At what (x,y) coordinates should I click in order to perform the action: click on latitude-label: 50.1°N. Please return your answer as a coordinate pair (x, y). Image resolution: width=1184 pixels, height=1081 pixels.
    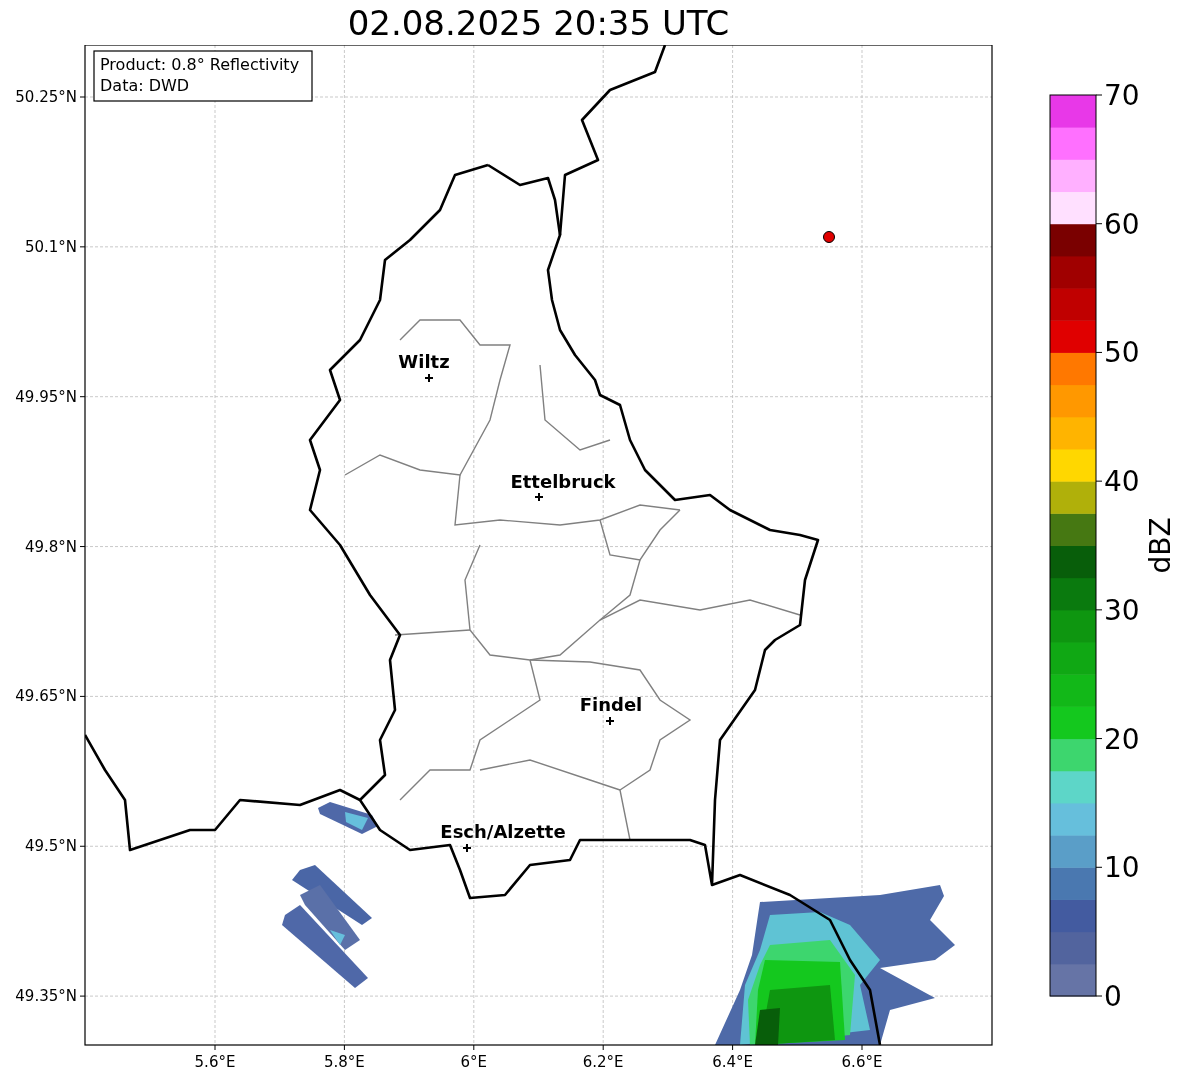
    Looking at the image, I should click on (50, 246).